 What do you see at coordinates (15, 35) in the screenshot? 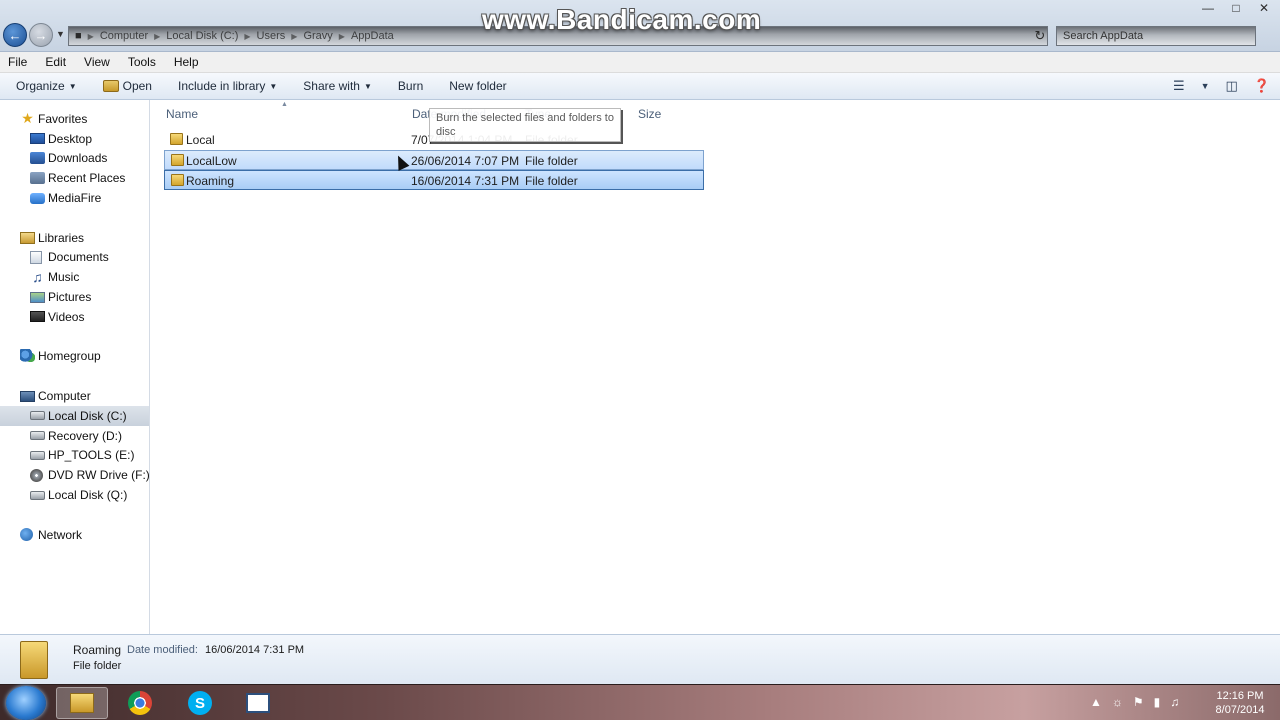
I see `back-button: ←` at bounding box center [15, 35].